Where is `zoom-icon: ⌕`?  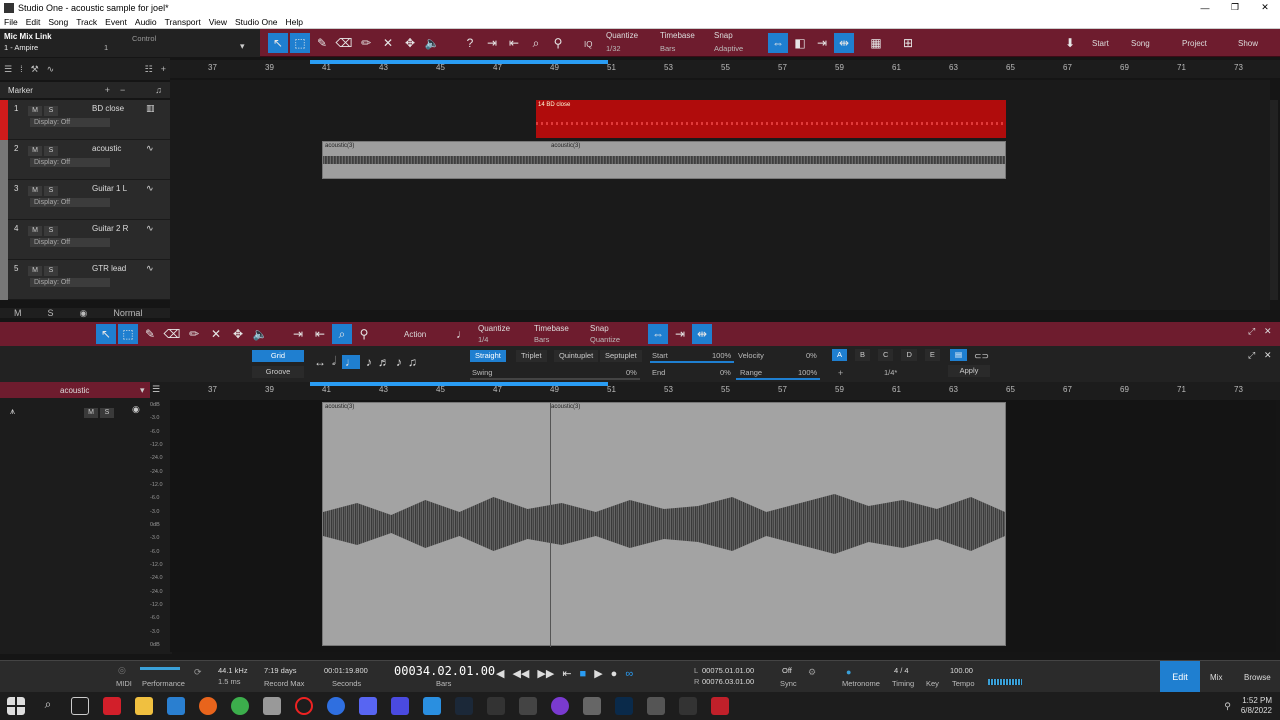 zoom-icon: ⌕ is located at coordinates (536, 43).